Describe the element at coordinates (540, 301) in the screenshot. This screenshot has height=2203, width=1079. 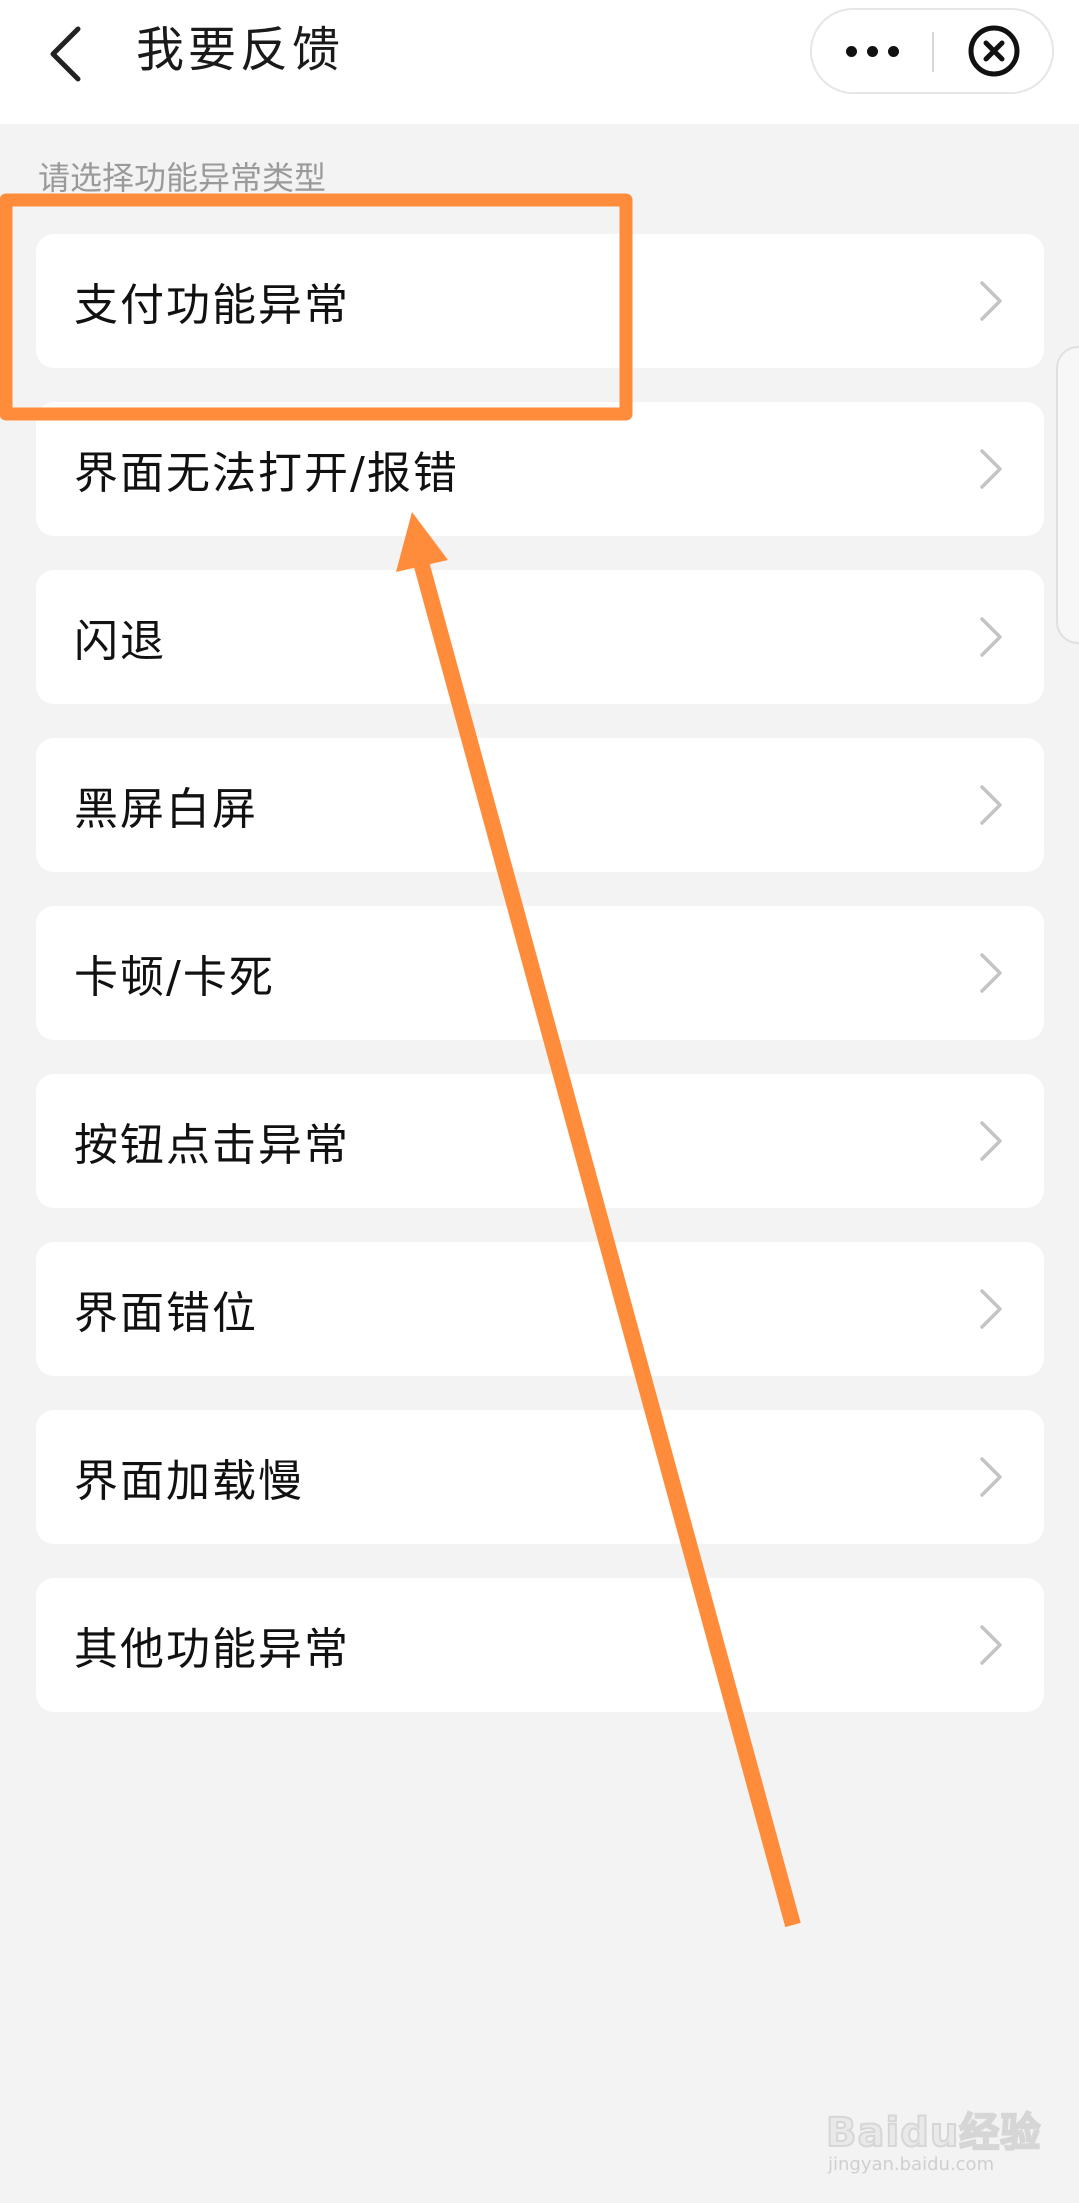
I see `option-item: 支付功能异常` at that location.